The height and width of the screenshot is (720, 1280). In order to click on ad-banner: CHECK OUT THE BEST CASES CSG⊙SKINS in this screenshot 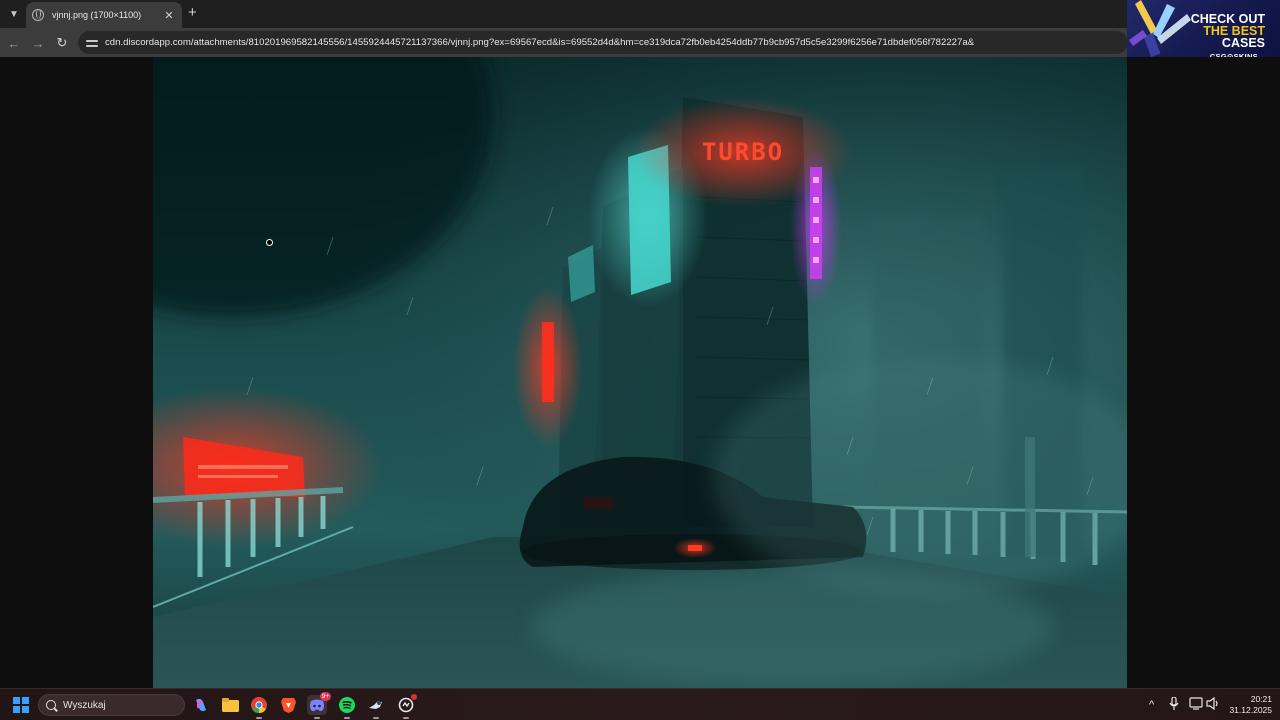, I will do `click(1203, 31)`.